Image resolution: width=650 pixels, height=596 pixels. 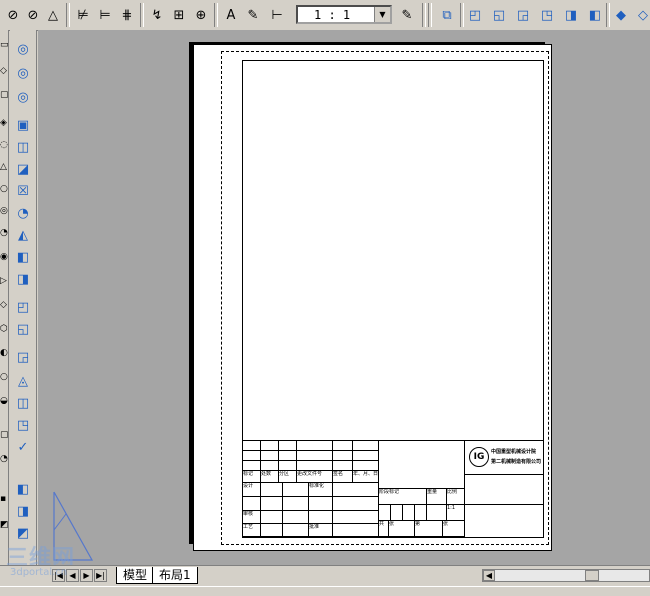 What do you see at coordinates (135, 575) in the screenshot?
I see `tab-model: 模型` at bounding box center [135, 575].